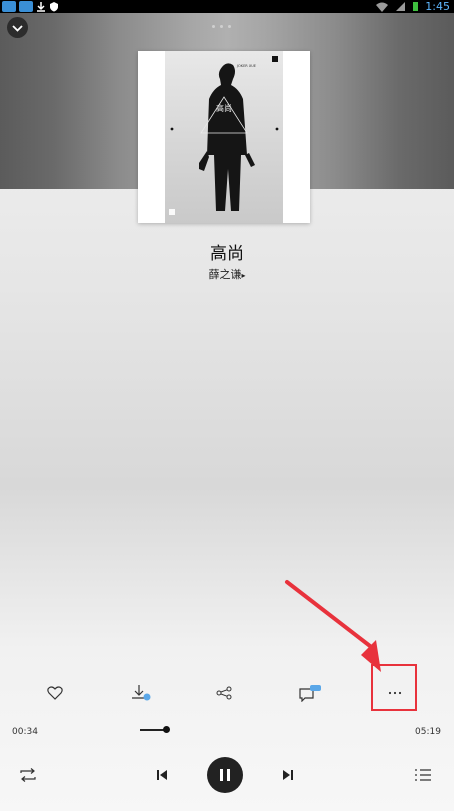 The width and height of the screenshot is (454, 811). What do you see at coordinates (401, 6) in the screenshot?
I see `signal-icon` at bounding box center [401, 6].